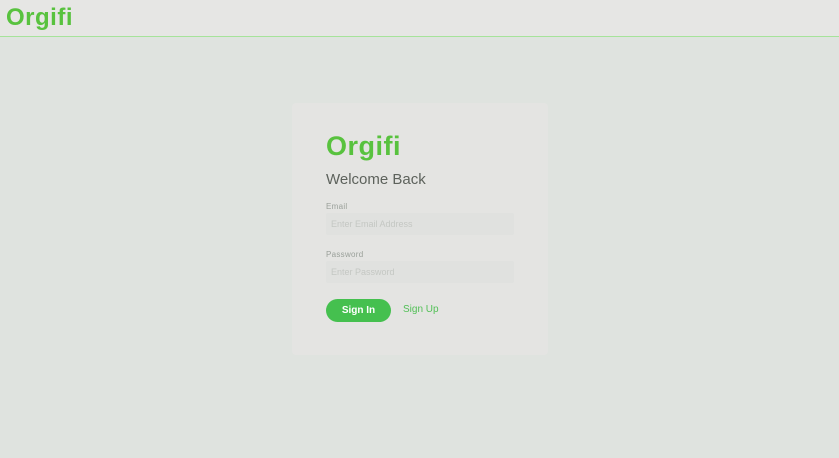  What do you see at coordinates (419, 18) in the screenshot?
I see `top-navbar: Orgifi` at bounding box center [419, 18].